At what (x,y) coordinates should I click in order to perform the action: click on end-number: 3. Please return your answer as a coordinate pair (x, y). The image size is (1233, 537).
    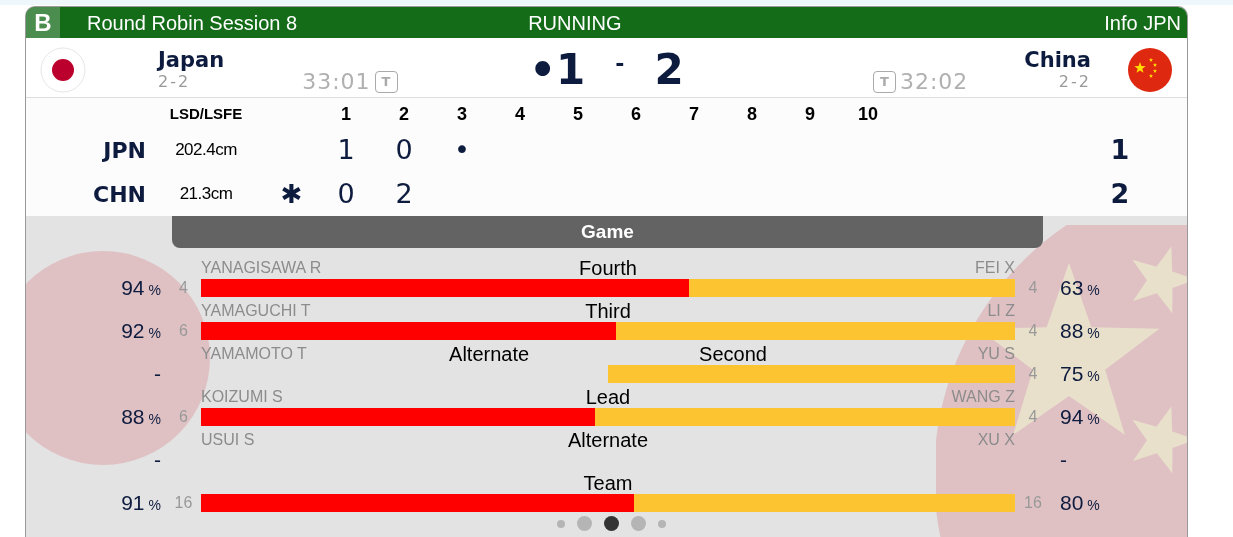
    Looking at the image, I should click on (462, 114).